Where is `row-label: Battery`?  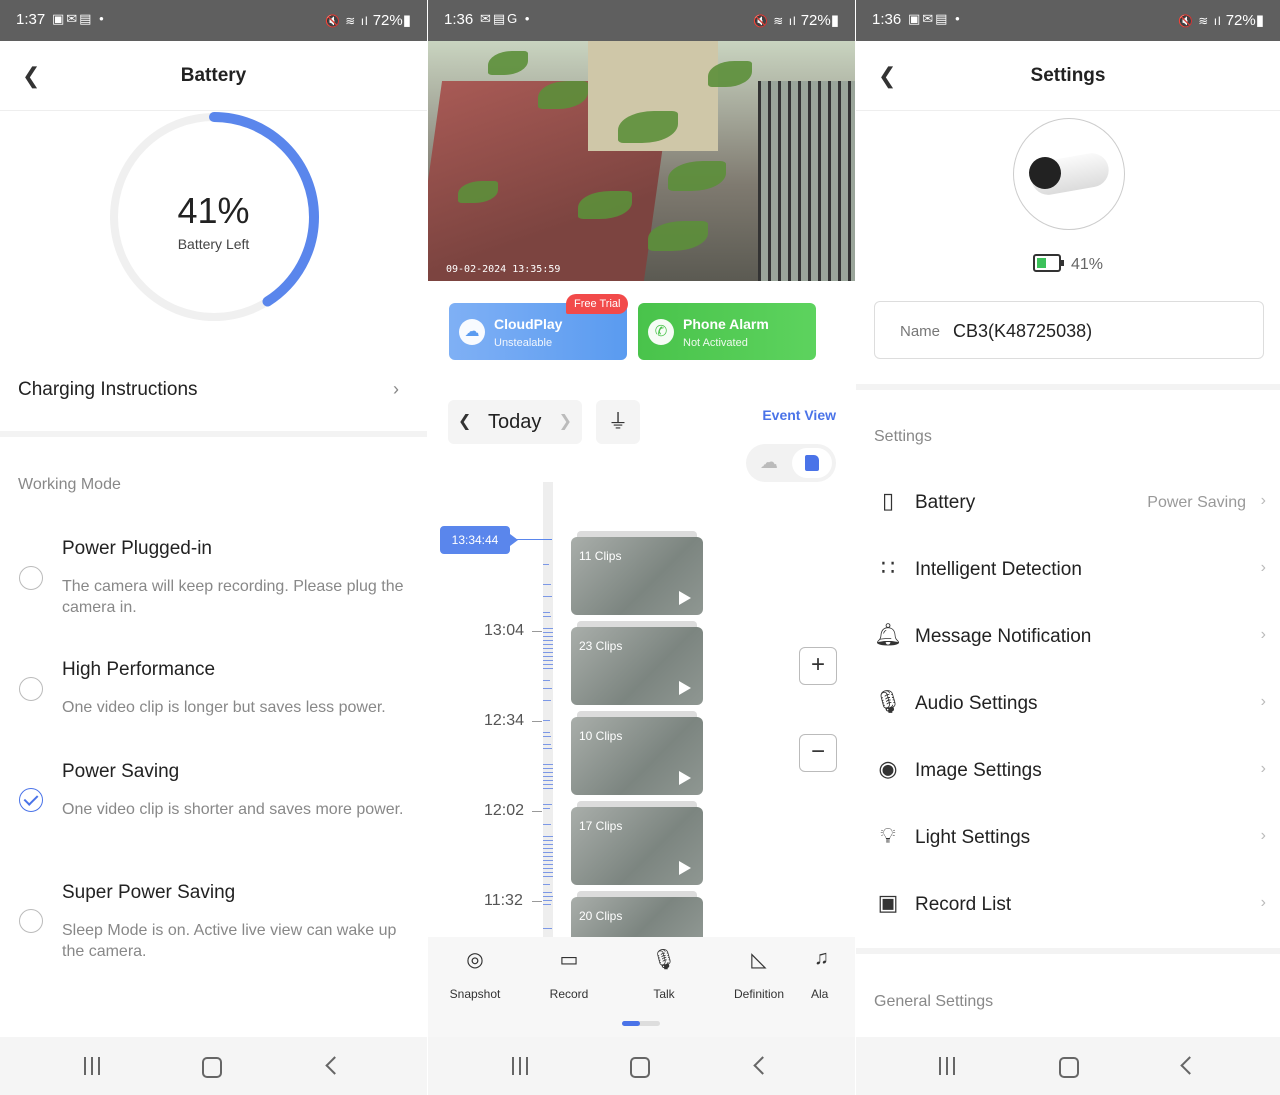
row-label: Battery is located at coordinates (945, 502).